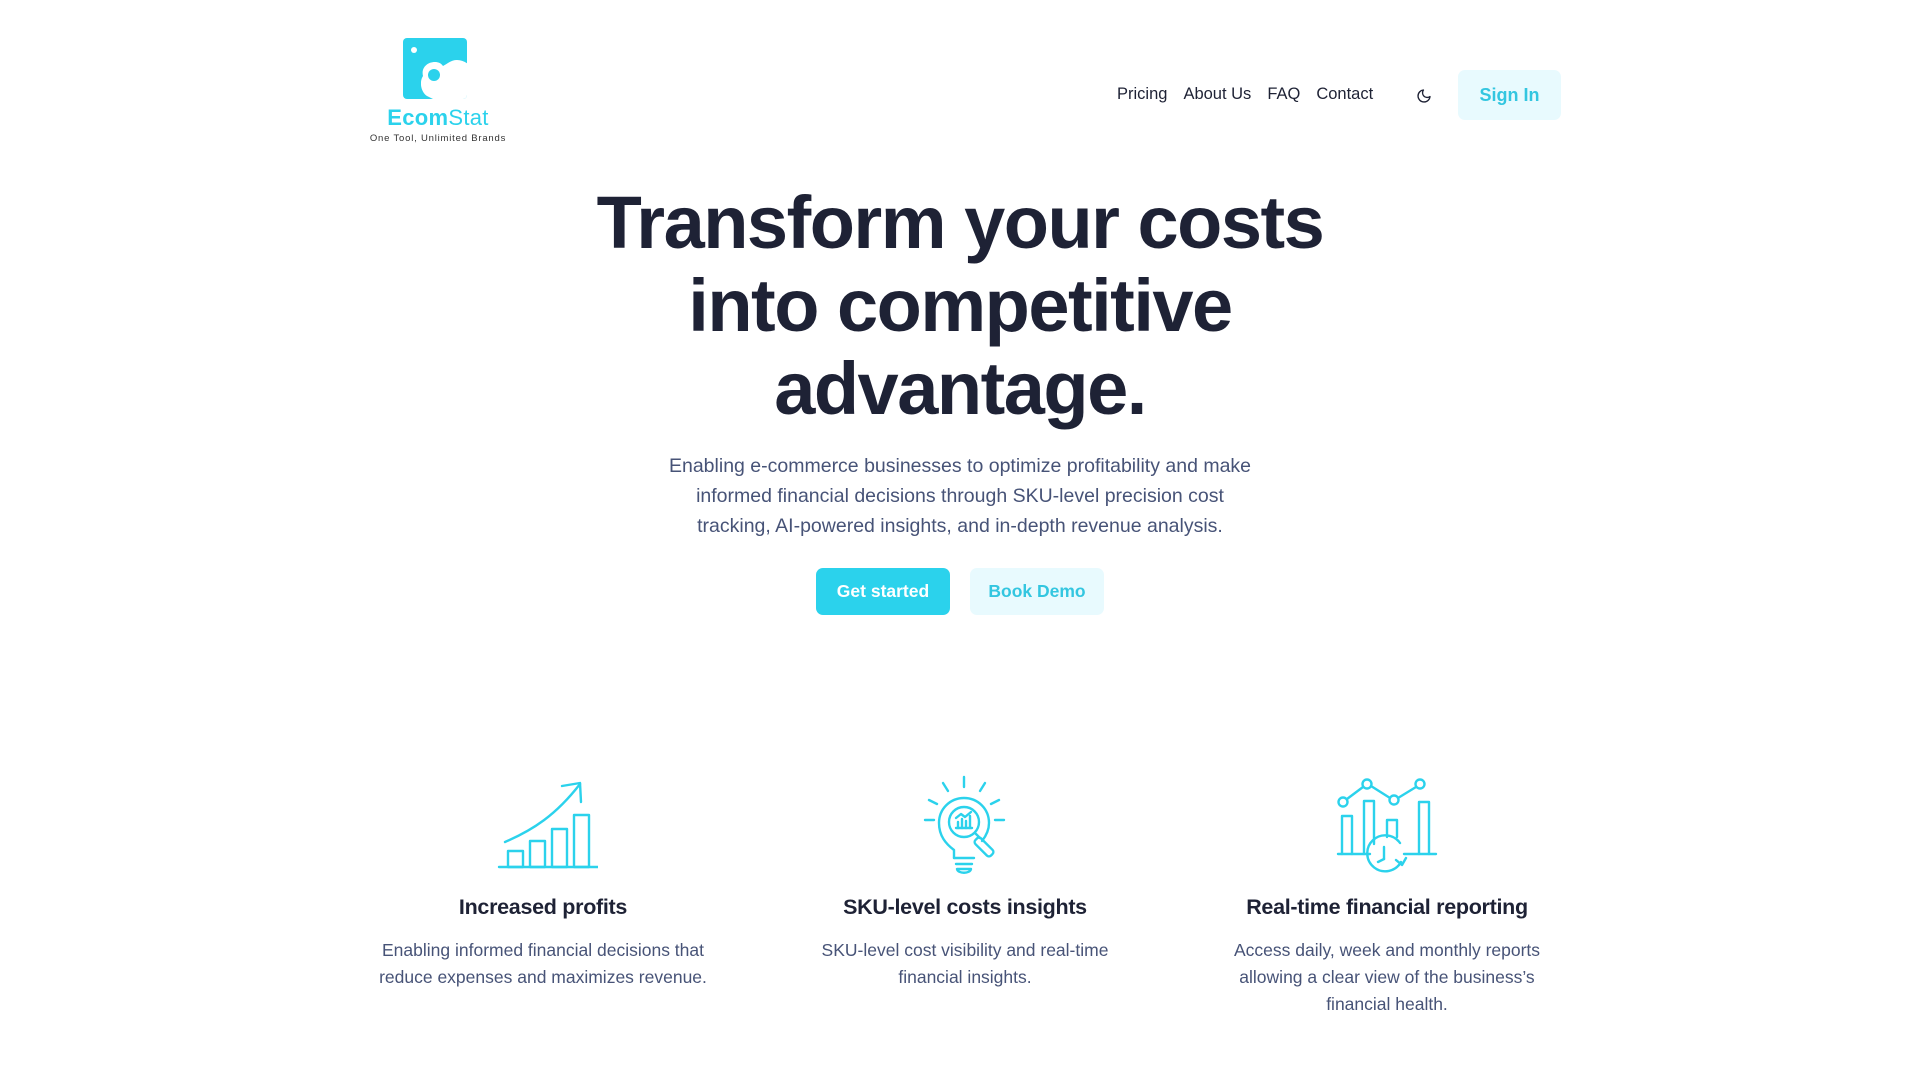 The width and height of the screenshot is (1920, 1080). I want to click on feature-description-line: financial health., so click(1387, 1004).